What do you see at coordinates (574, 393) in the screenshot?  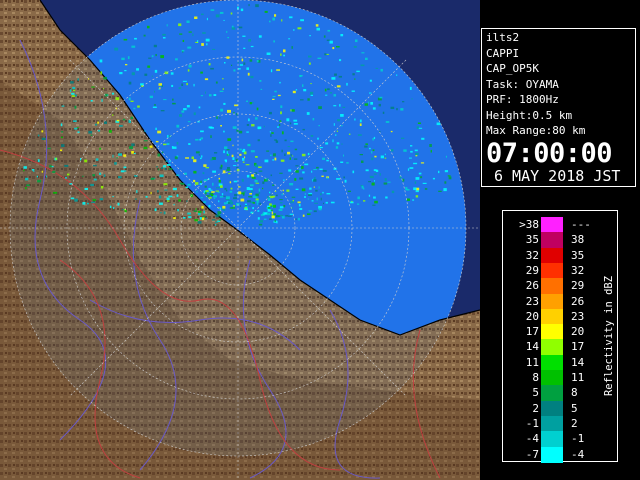 I see `legend-high-value: 8` at bounding box center [574, 393].